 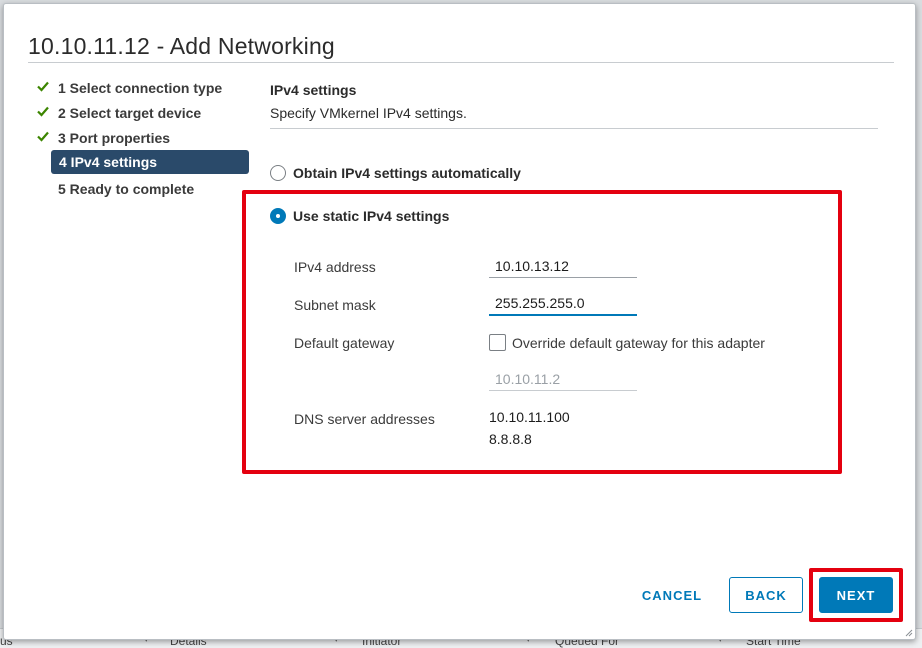 I want to click on step-label: 2 Select target device, so click(x=130, y=113).